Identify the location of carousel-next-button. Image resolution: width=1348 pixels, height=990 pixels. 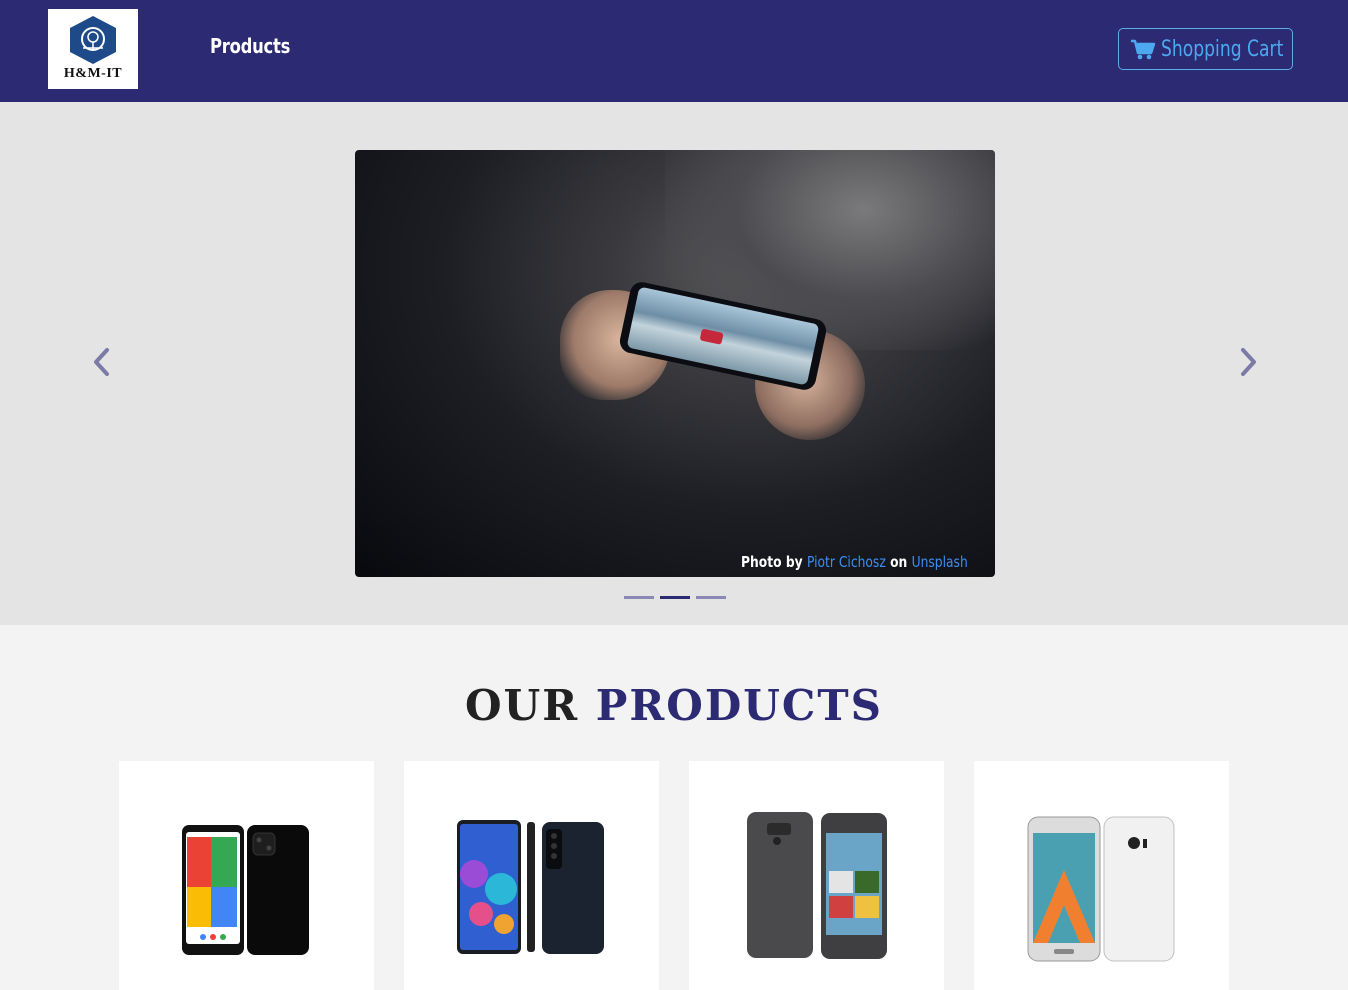
(1248, 364).